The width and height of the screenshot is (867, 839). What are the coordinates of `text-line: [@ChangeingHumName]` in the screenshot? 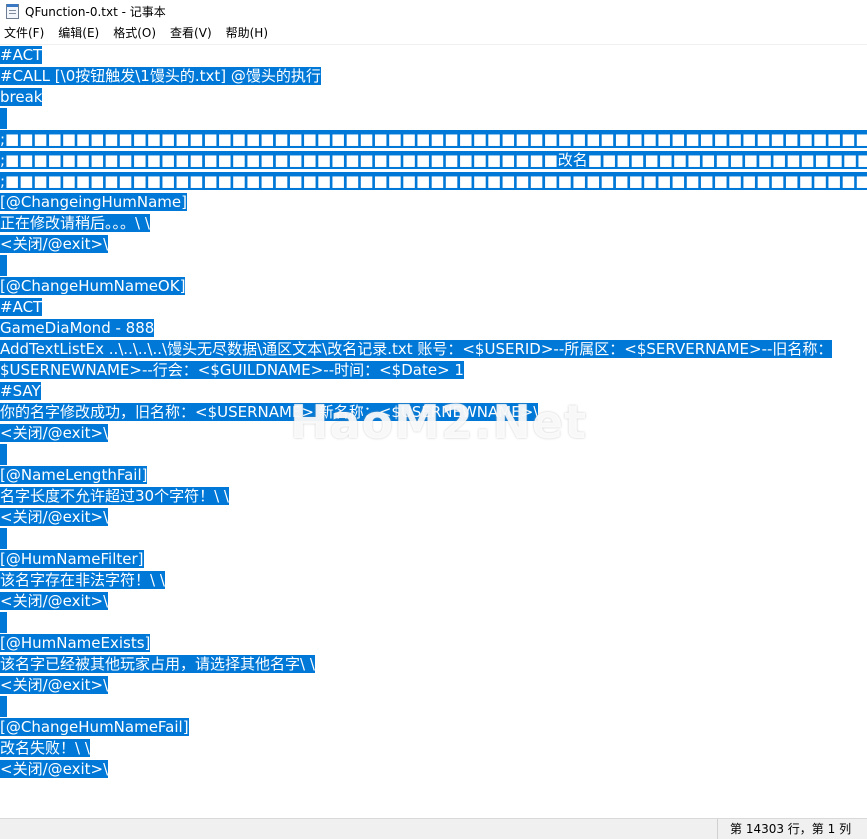 It's located at (433, 202).